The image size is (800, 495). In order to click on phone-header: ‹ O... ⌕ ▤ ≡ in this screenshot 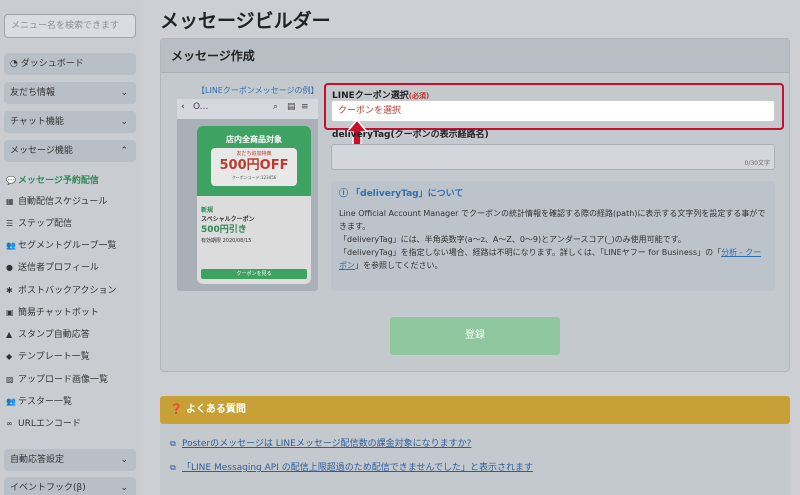, I will do `click(247, 109)`.